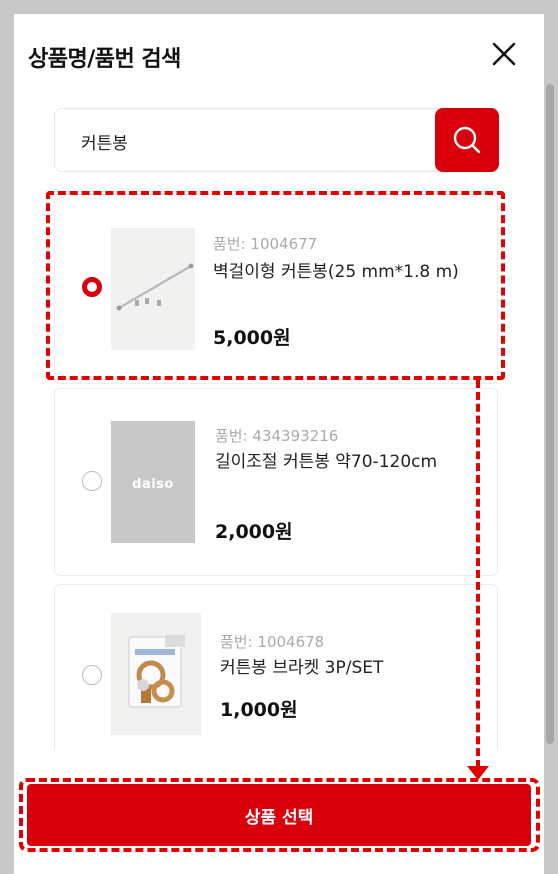  I want to click on product-name: 벽걸이형 커튼봉(25 mm*1.8 m), so click(336, 272).